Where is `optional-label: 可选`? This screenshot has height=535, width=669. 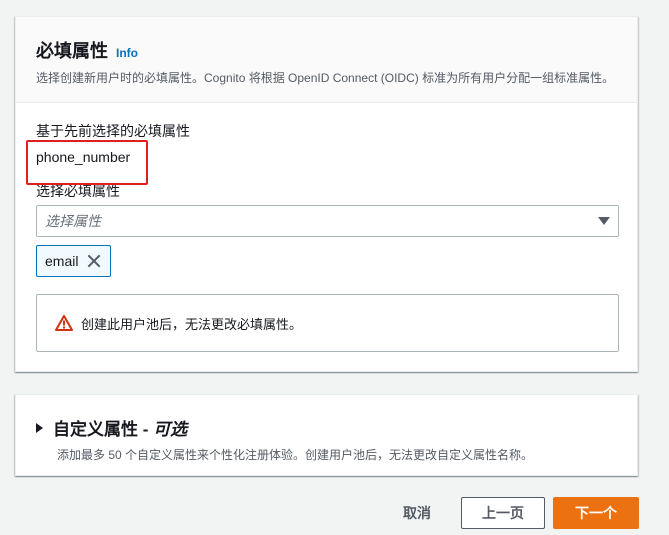
optional-label: 可选 is located at coordinates (170, 429).